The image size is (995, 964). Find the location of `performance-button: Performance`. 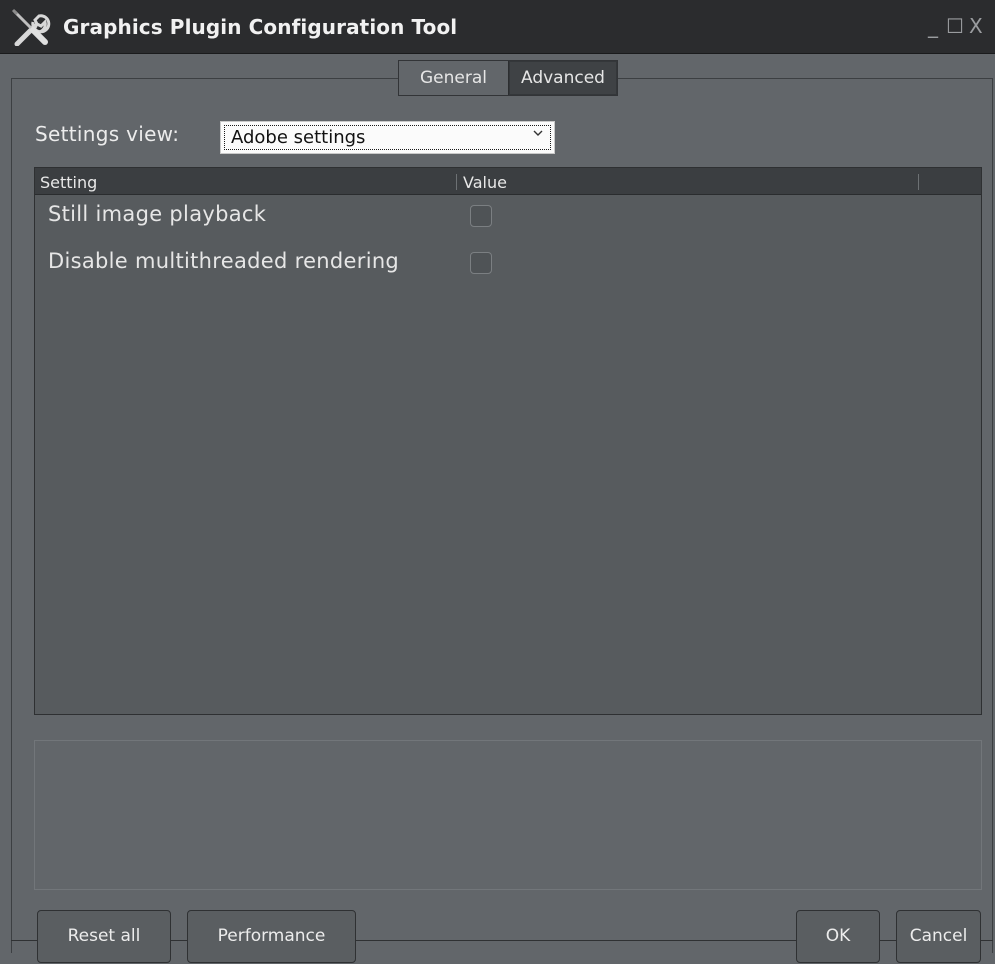

performance-button: Performance is located at coordinates (271, 936).